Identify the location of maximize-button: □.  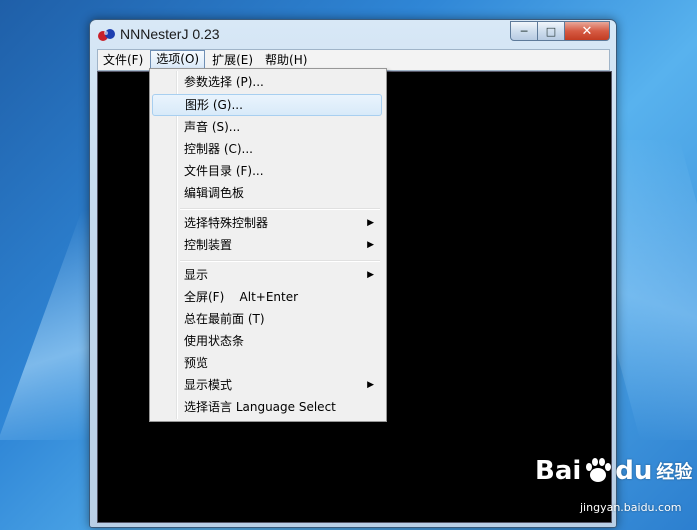
(551, 31).